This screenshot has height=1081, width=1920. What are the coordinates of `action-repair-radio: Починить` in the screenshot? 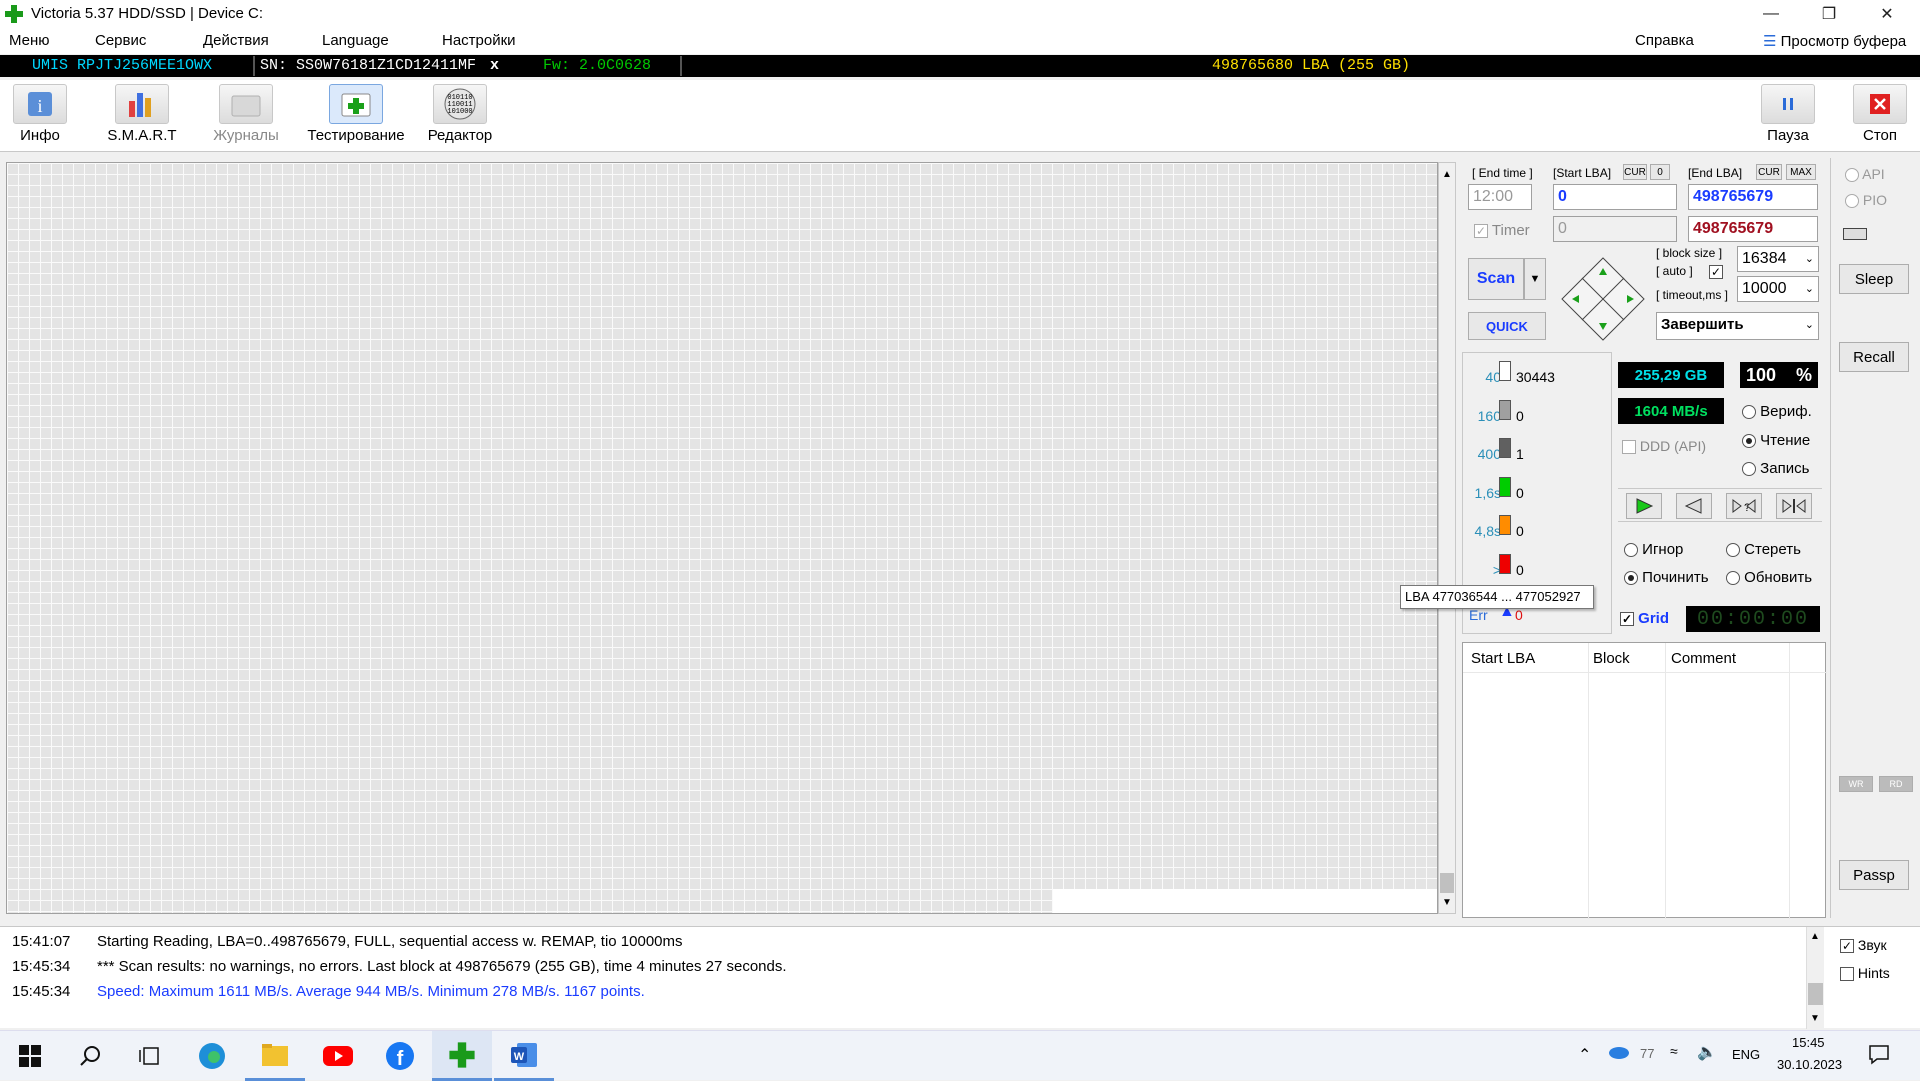 It's located at (1666, 577).